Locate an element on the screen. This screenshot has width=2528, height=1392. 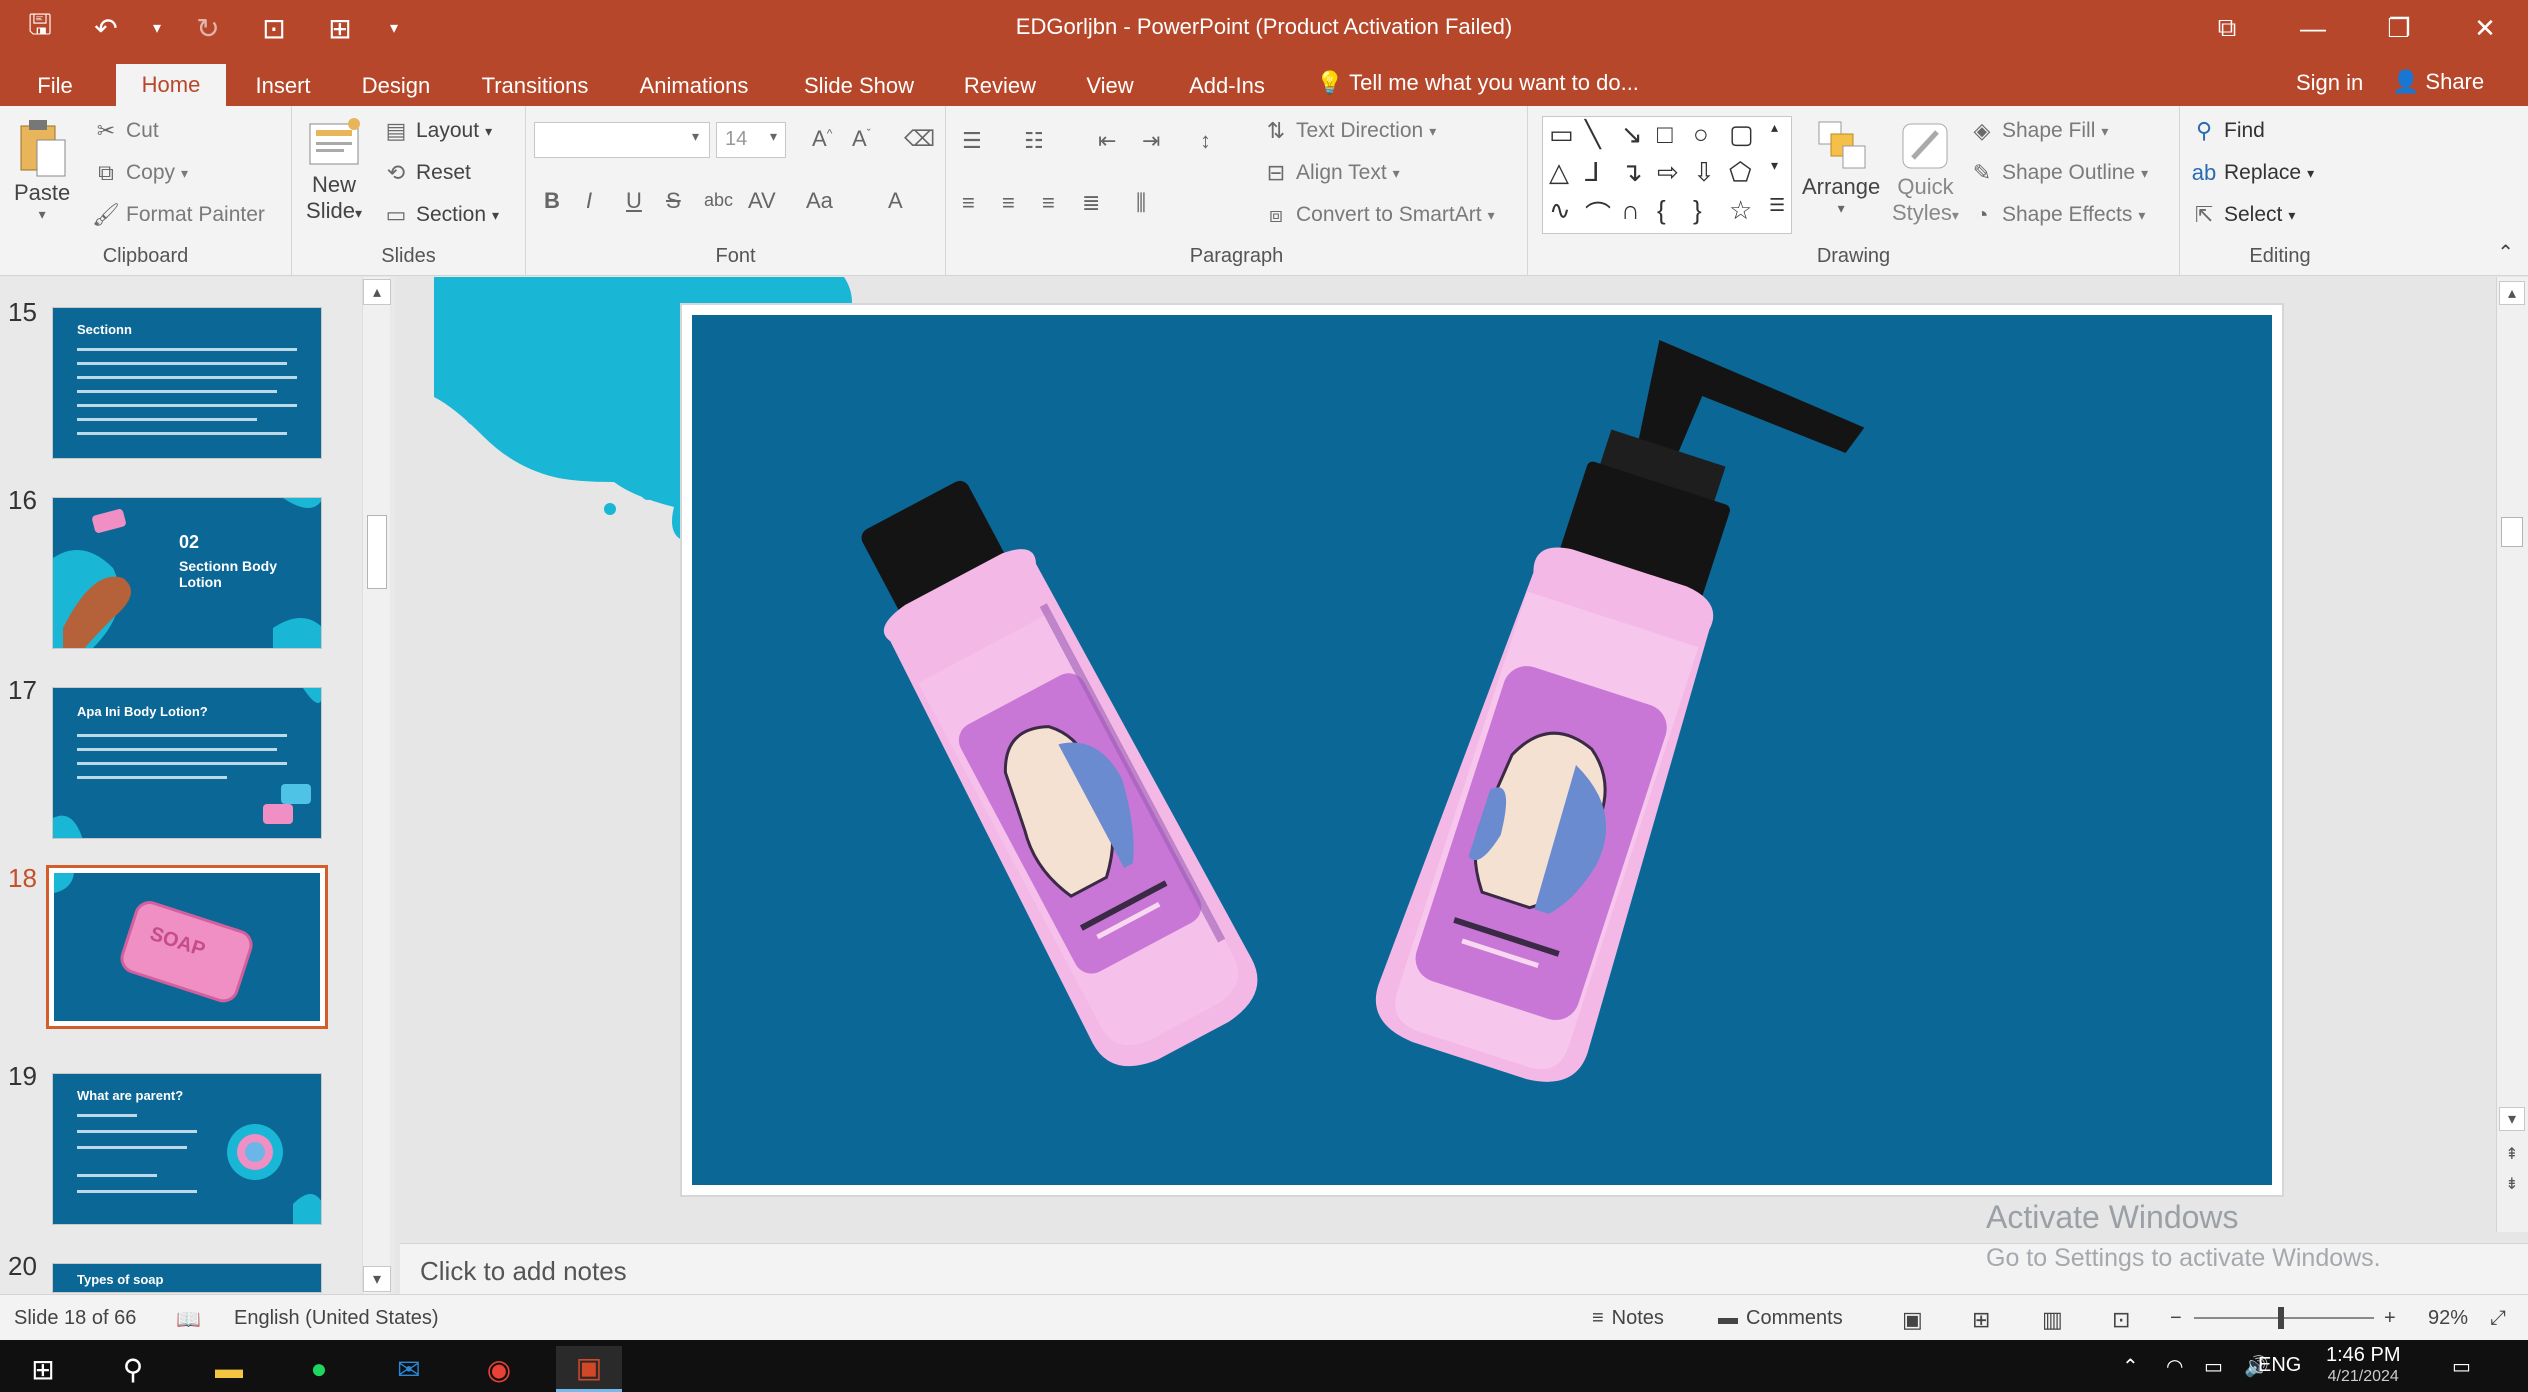
font-family-input is located at coordinates (622, 140).